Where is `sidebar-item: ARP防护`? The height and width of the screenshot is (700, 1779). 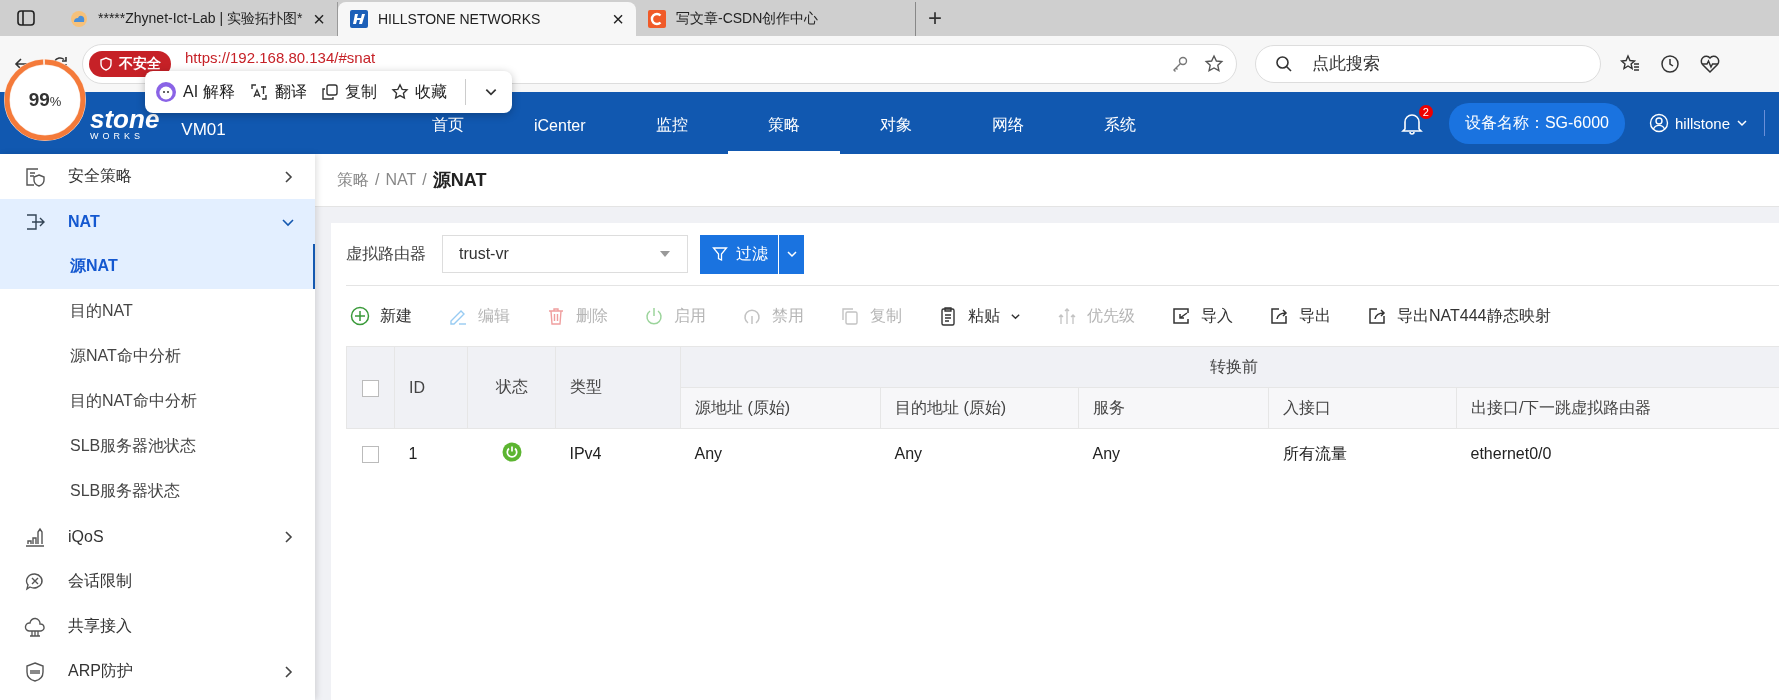 sidebar-item: ARP防护 is located at coordinates (157, 671).